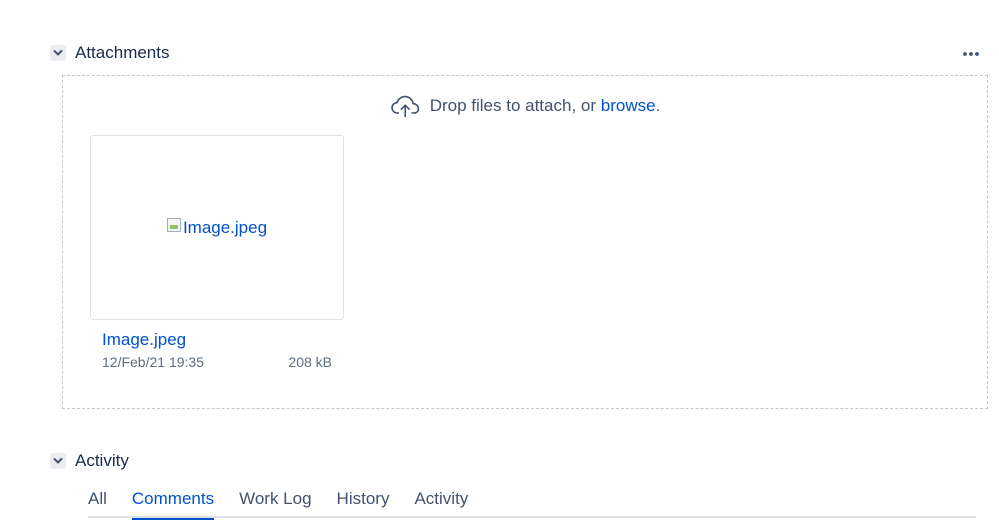  I want to click on attachments-section-toggle: Attachments, so click(110, 53).